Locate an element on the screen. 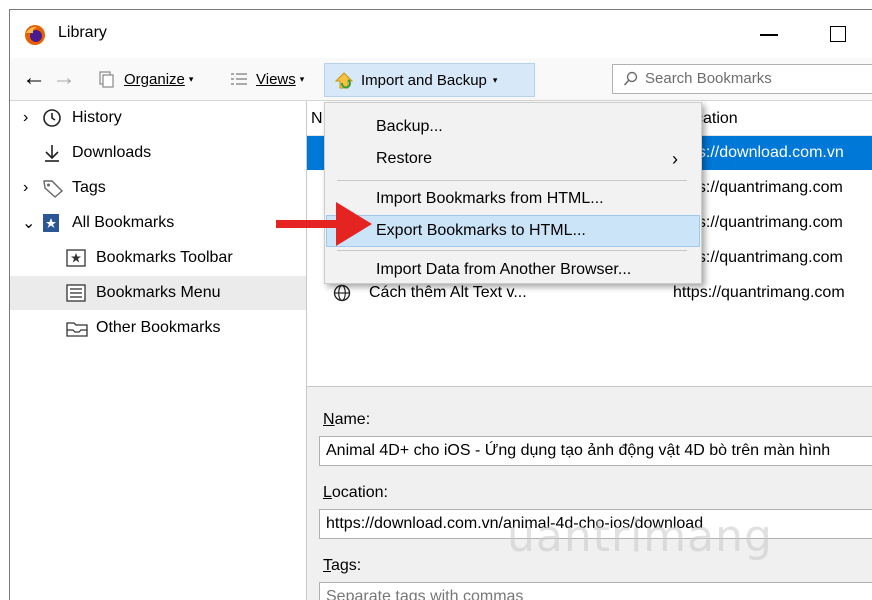 The height and width of the screenshot is (600, 872). sidebar-item-label: All Bookmarks is located at coordinates (123, 222).